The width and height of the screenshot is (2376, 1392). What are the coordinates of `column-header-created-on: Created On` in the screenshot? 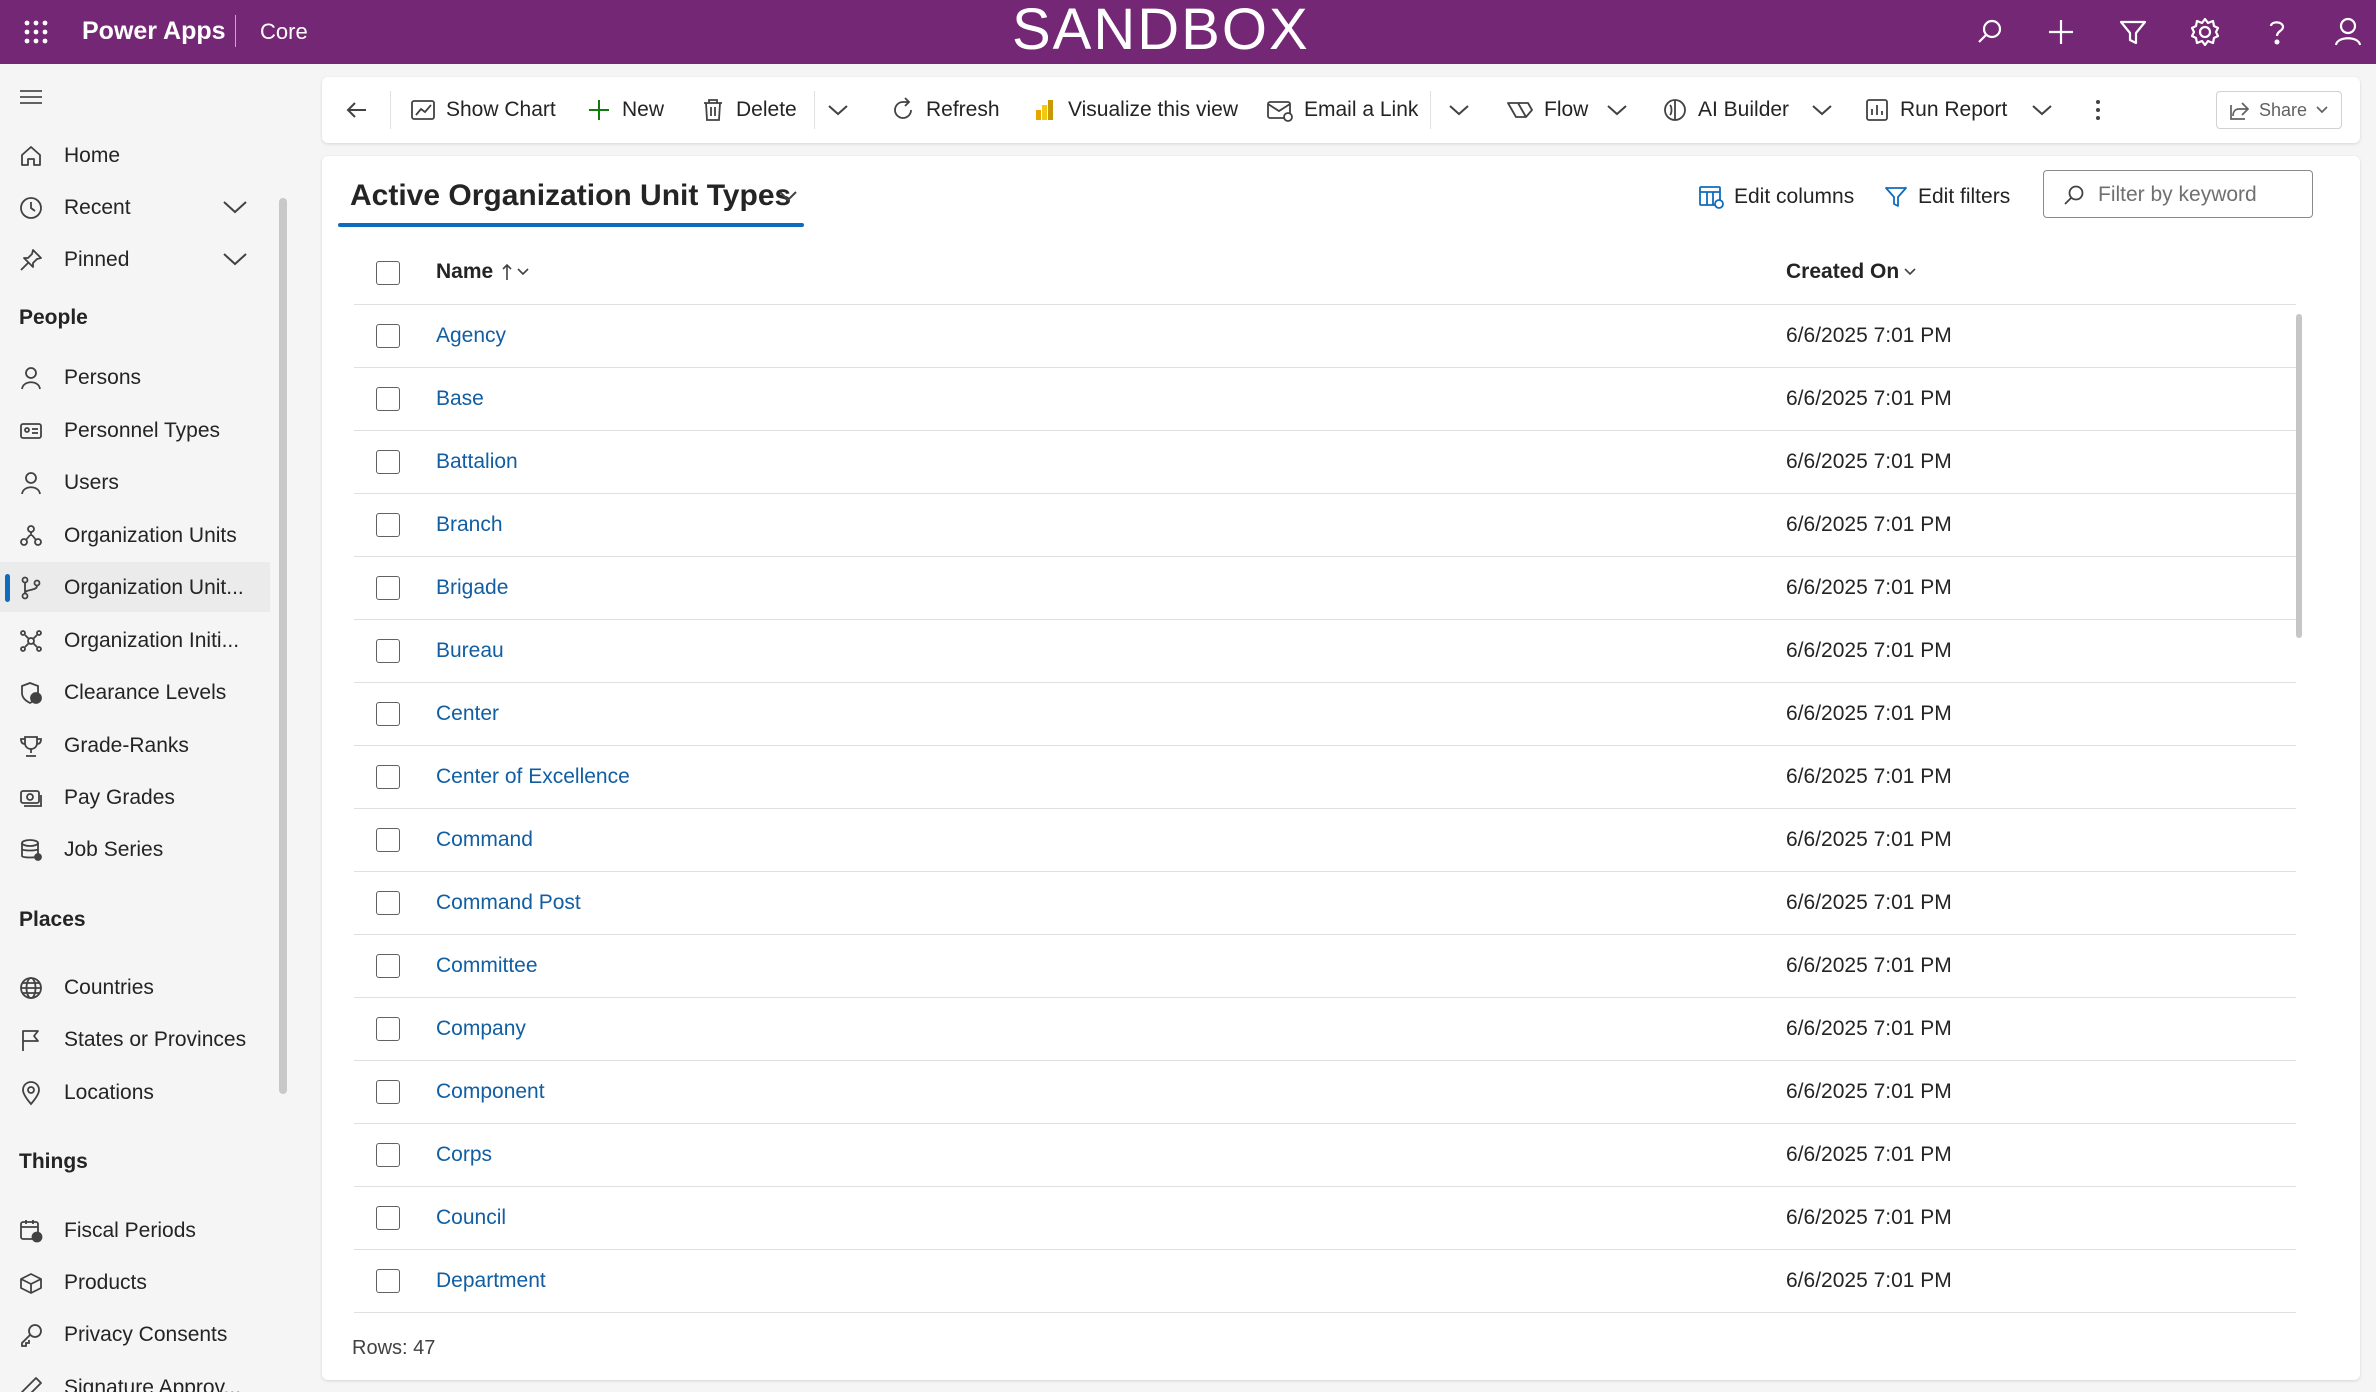 It's located at (1851, 272).